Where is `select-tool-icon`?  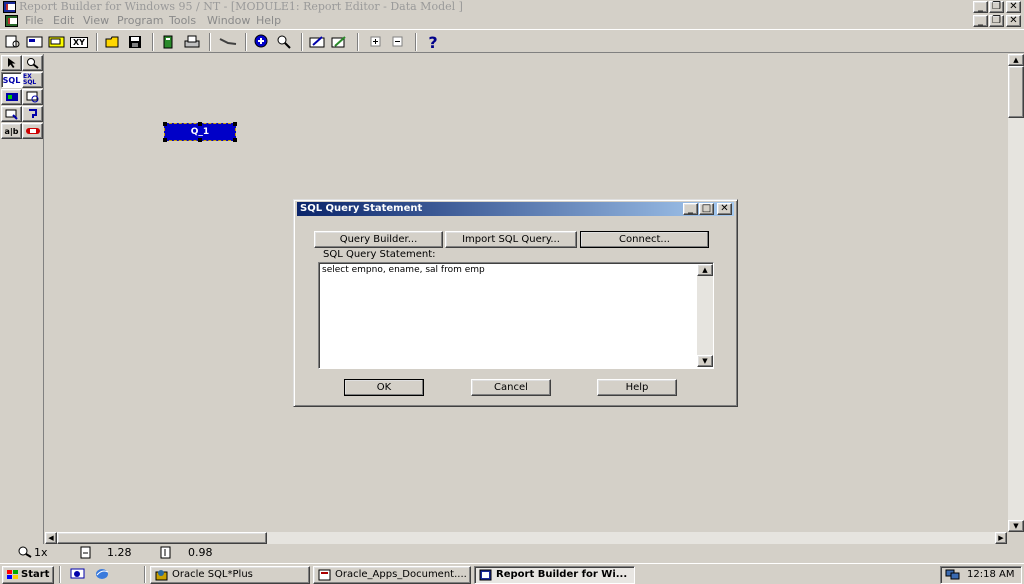 select-tool-icon is located at coordinates (11, 63).